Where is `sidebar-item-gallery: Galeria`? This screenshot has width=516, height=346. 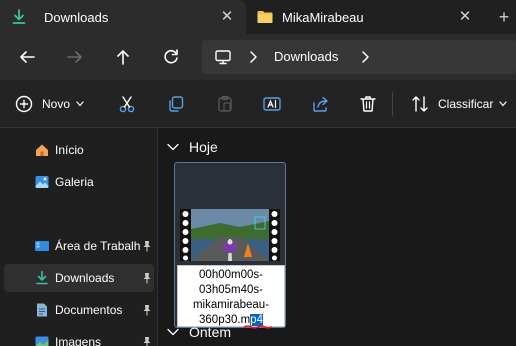
sidebar-item-gallery: Galeria is located at coordinates (79, 182).